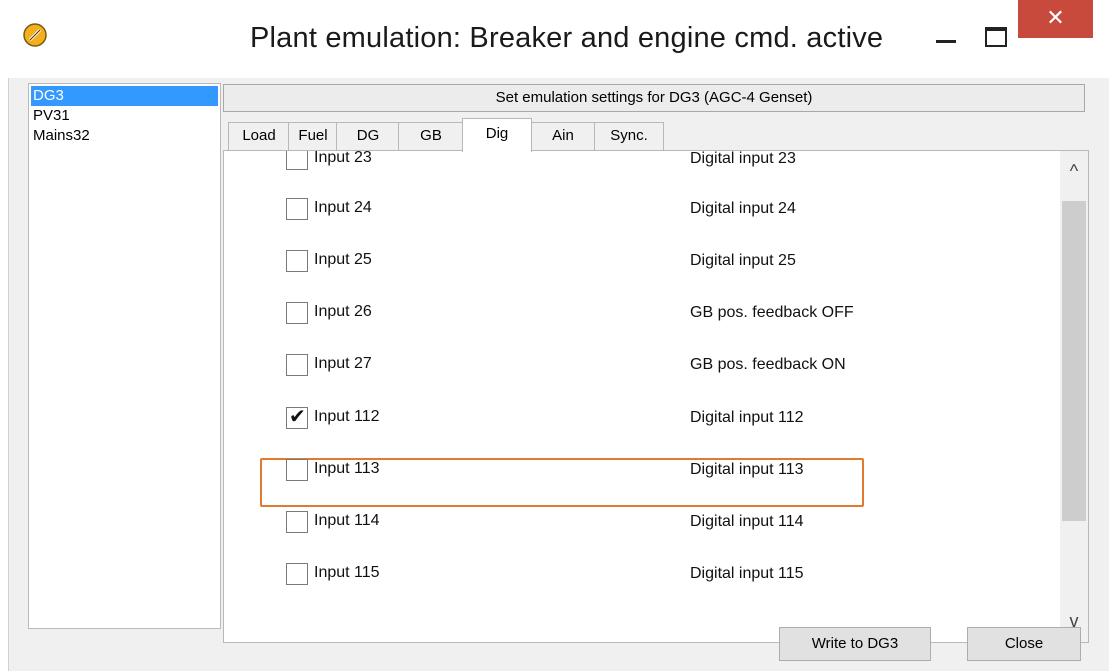  Describe the element at coordinates (563, 136) in the screenshot. I see `tab-ain: Ain` at that location.